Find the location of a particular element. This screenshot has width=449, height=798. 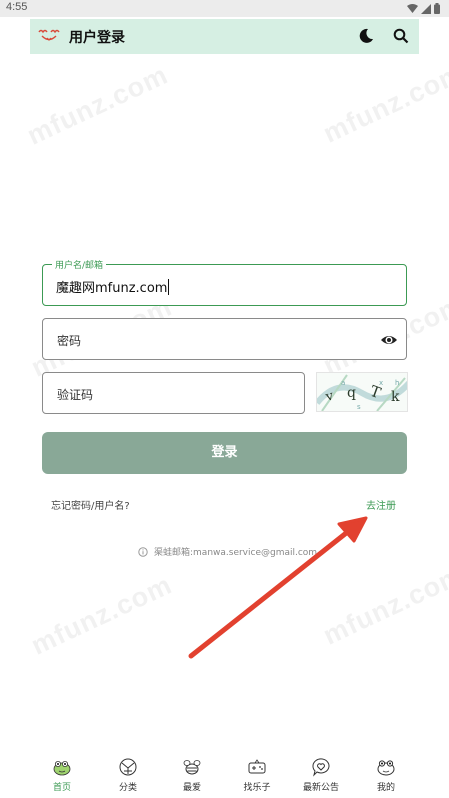

svg-text: q is located at coordinates (351, 393).